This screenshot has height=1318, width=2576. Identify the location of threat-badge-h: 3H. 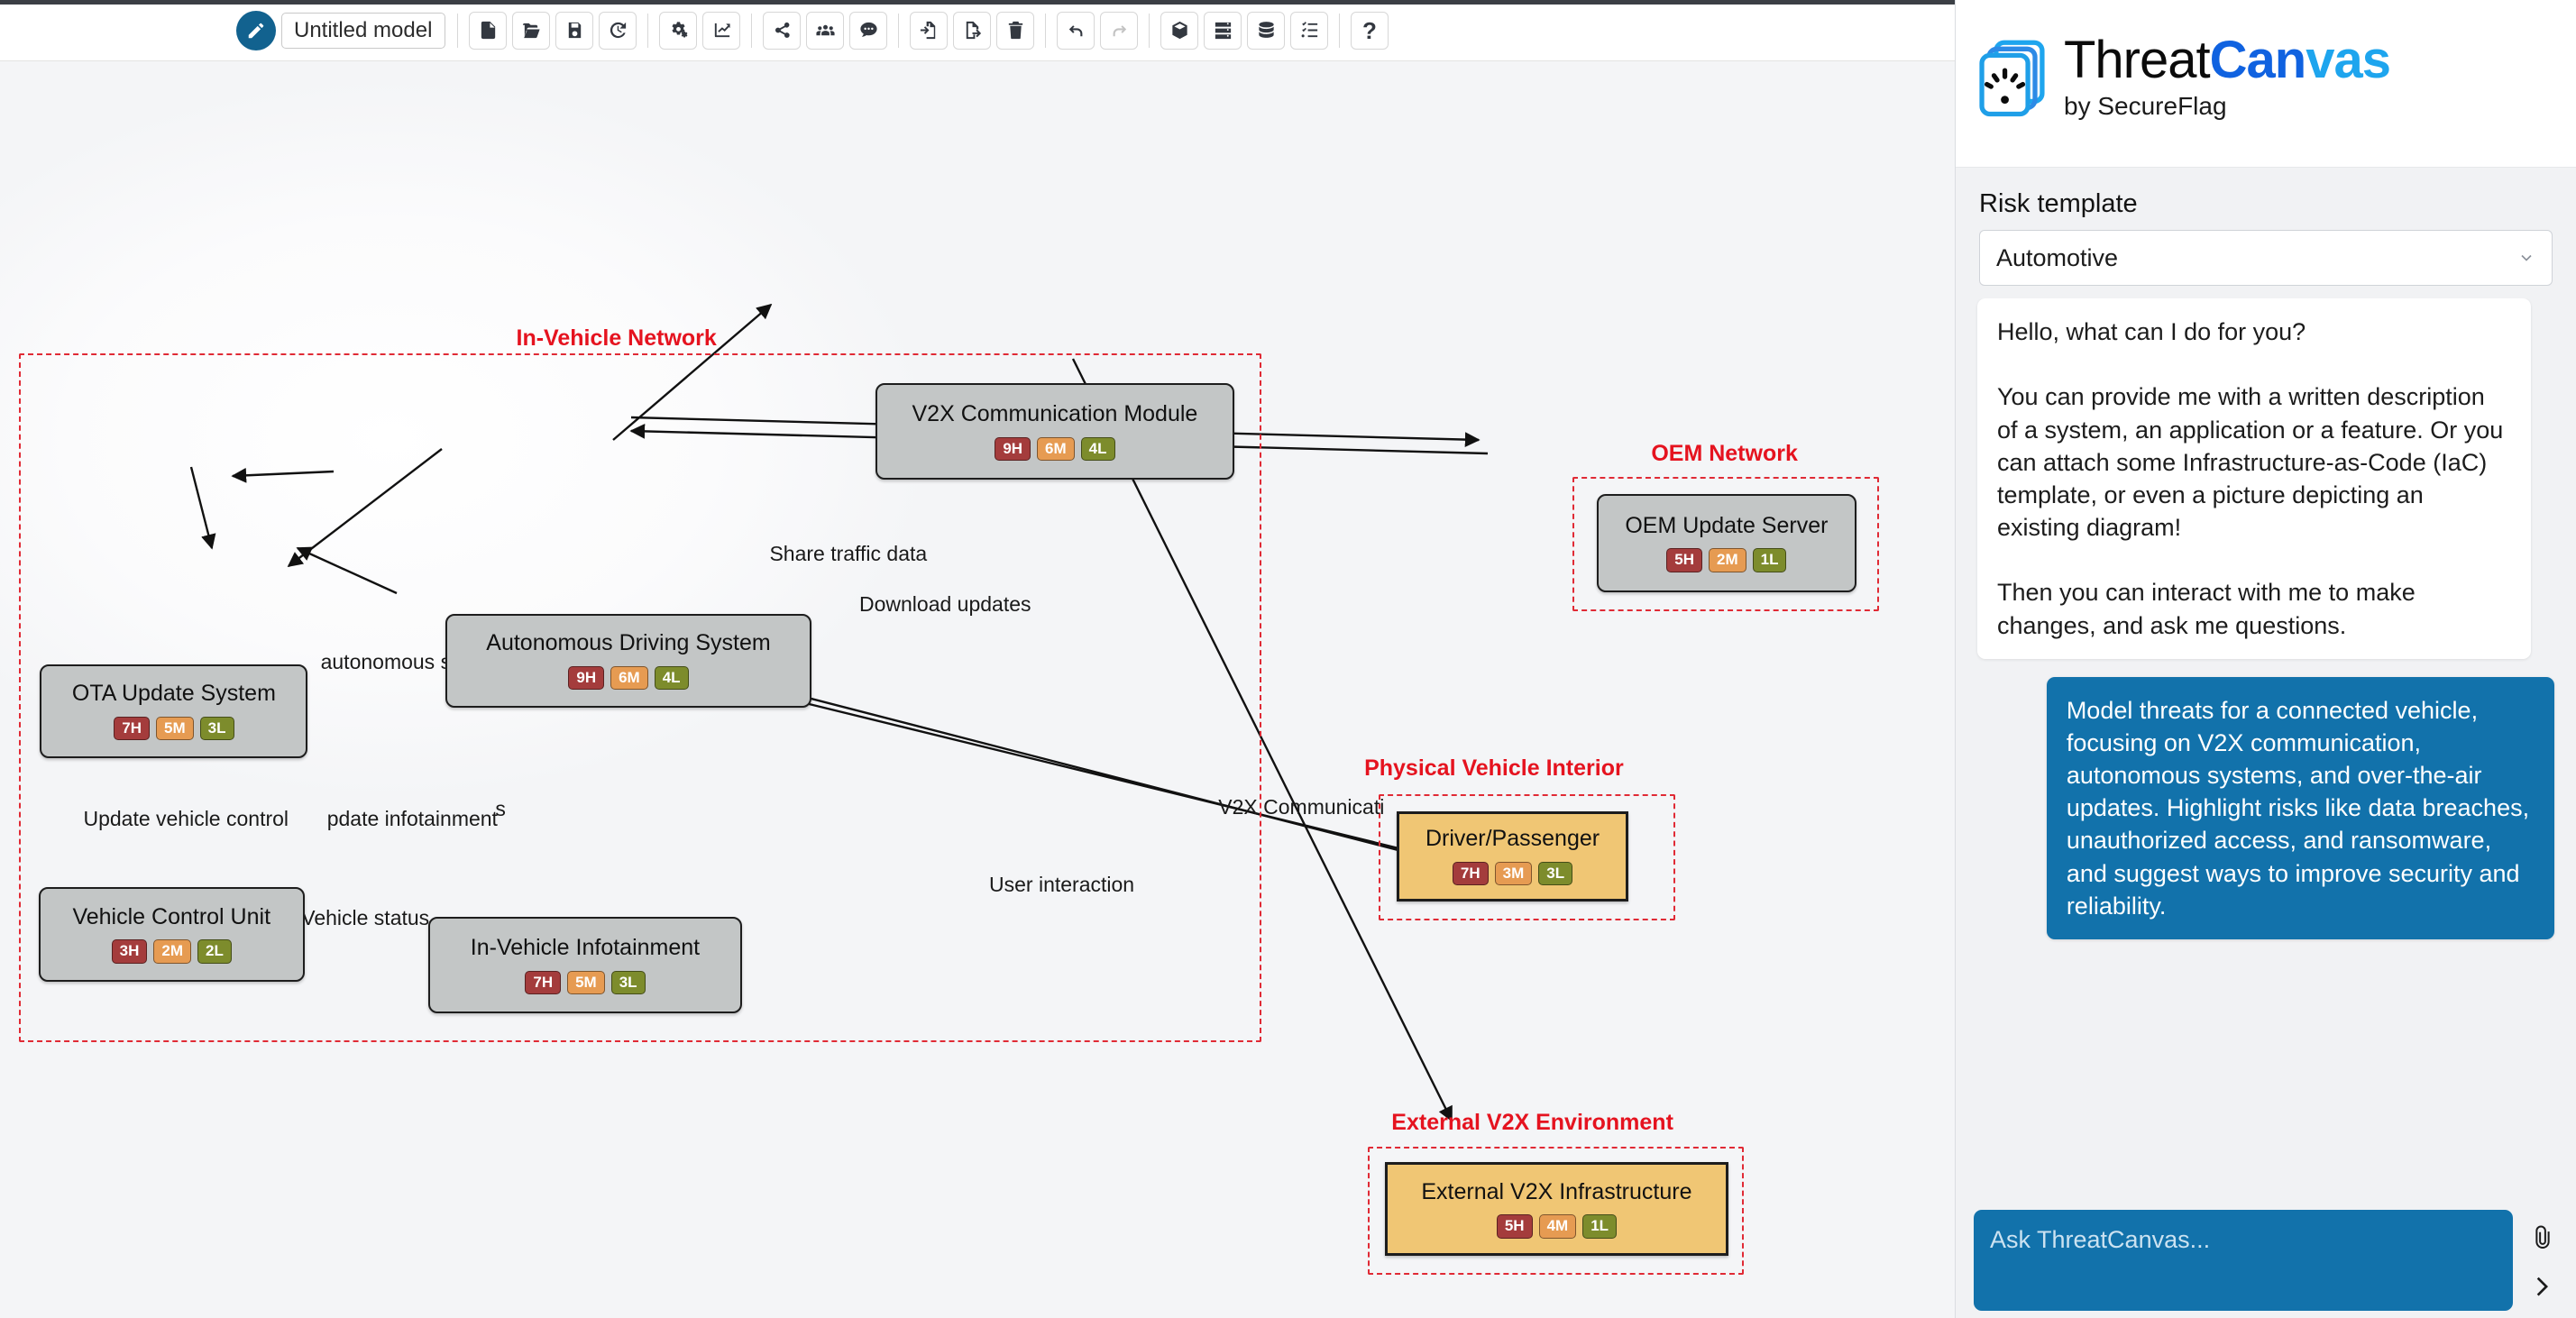
(129, 952).